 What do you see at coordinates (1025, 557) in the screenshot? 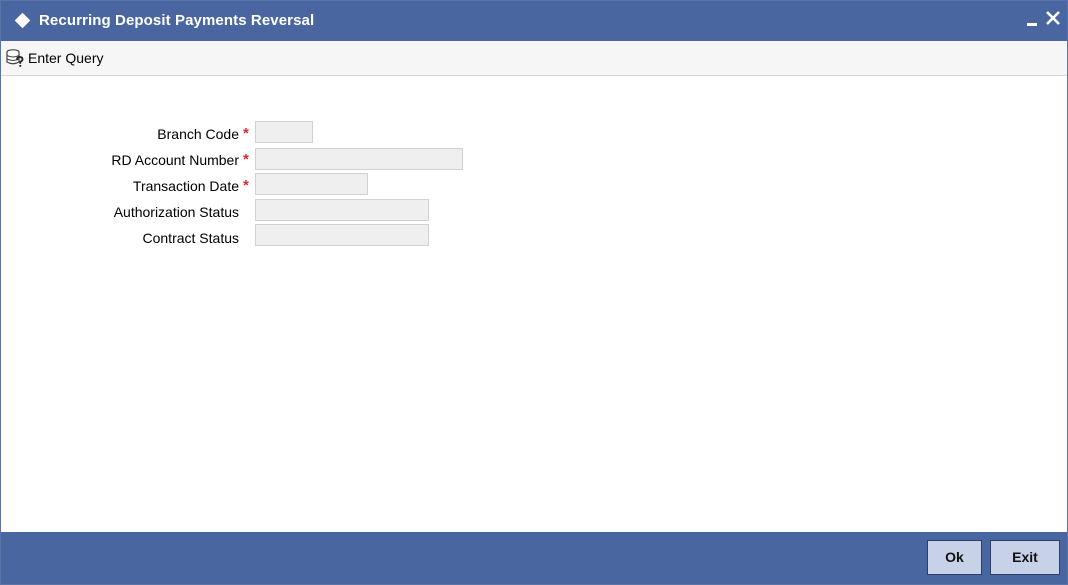
I see `exit-button: Exit` at bounding box center [1025, 557].